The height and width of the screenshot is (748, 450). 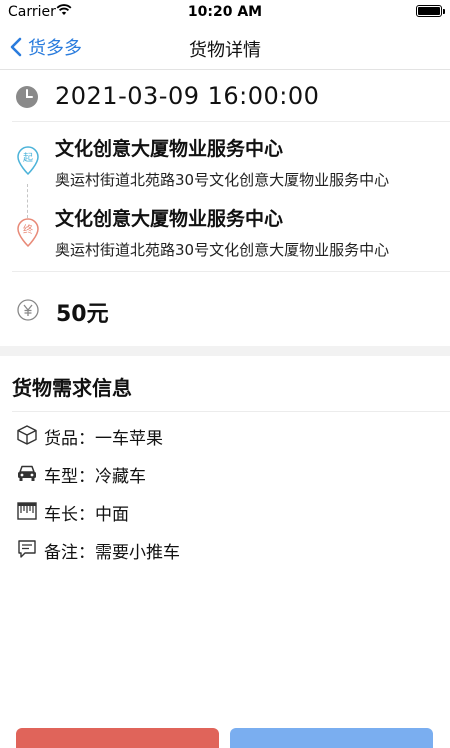 I want to click on divider, so click(x=231, y=411).